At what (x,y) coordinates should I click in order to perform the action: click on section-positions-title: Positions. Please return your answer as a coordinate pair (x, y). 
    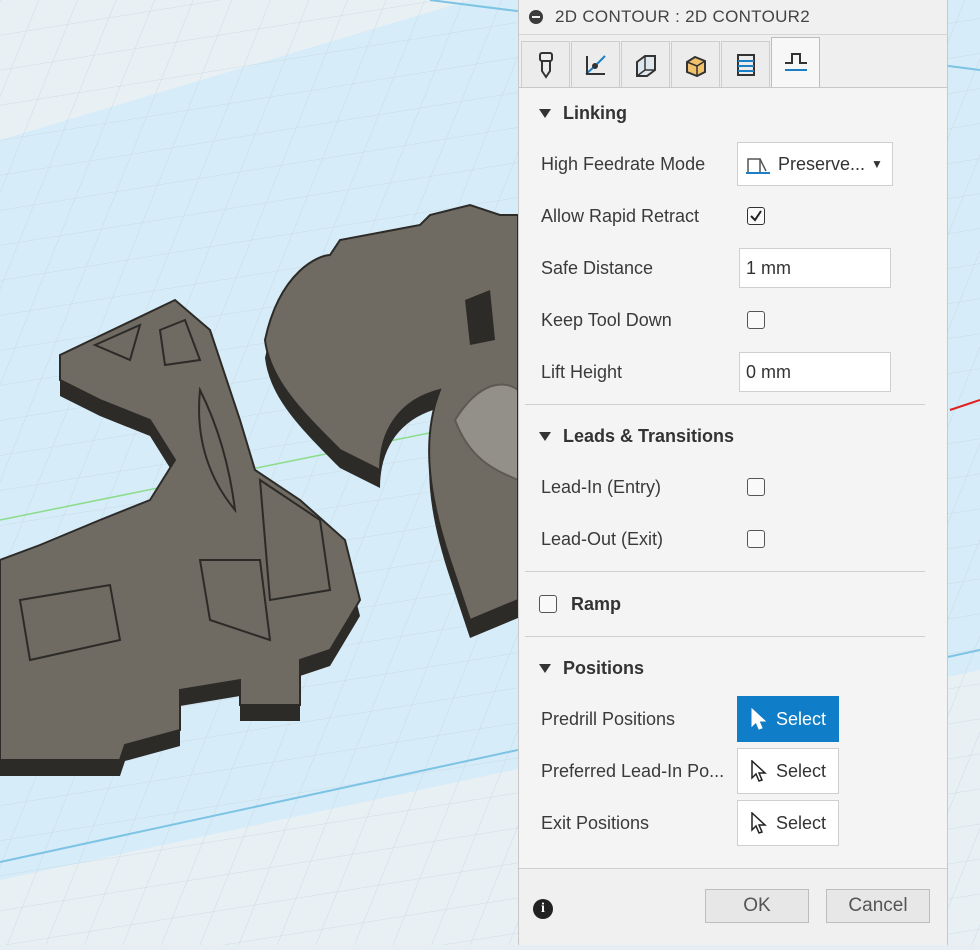
    Looking at the image, I should click on (604, 667).